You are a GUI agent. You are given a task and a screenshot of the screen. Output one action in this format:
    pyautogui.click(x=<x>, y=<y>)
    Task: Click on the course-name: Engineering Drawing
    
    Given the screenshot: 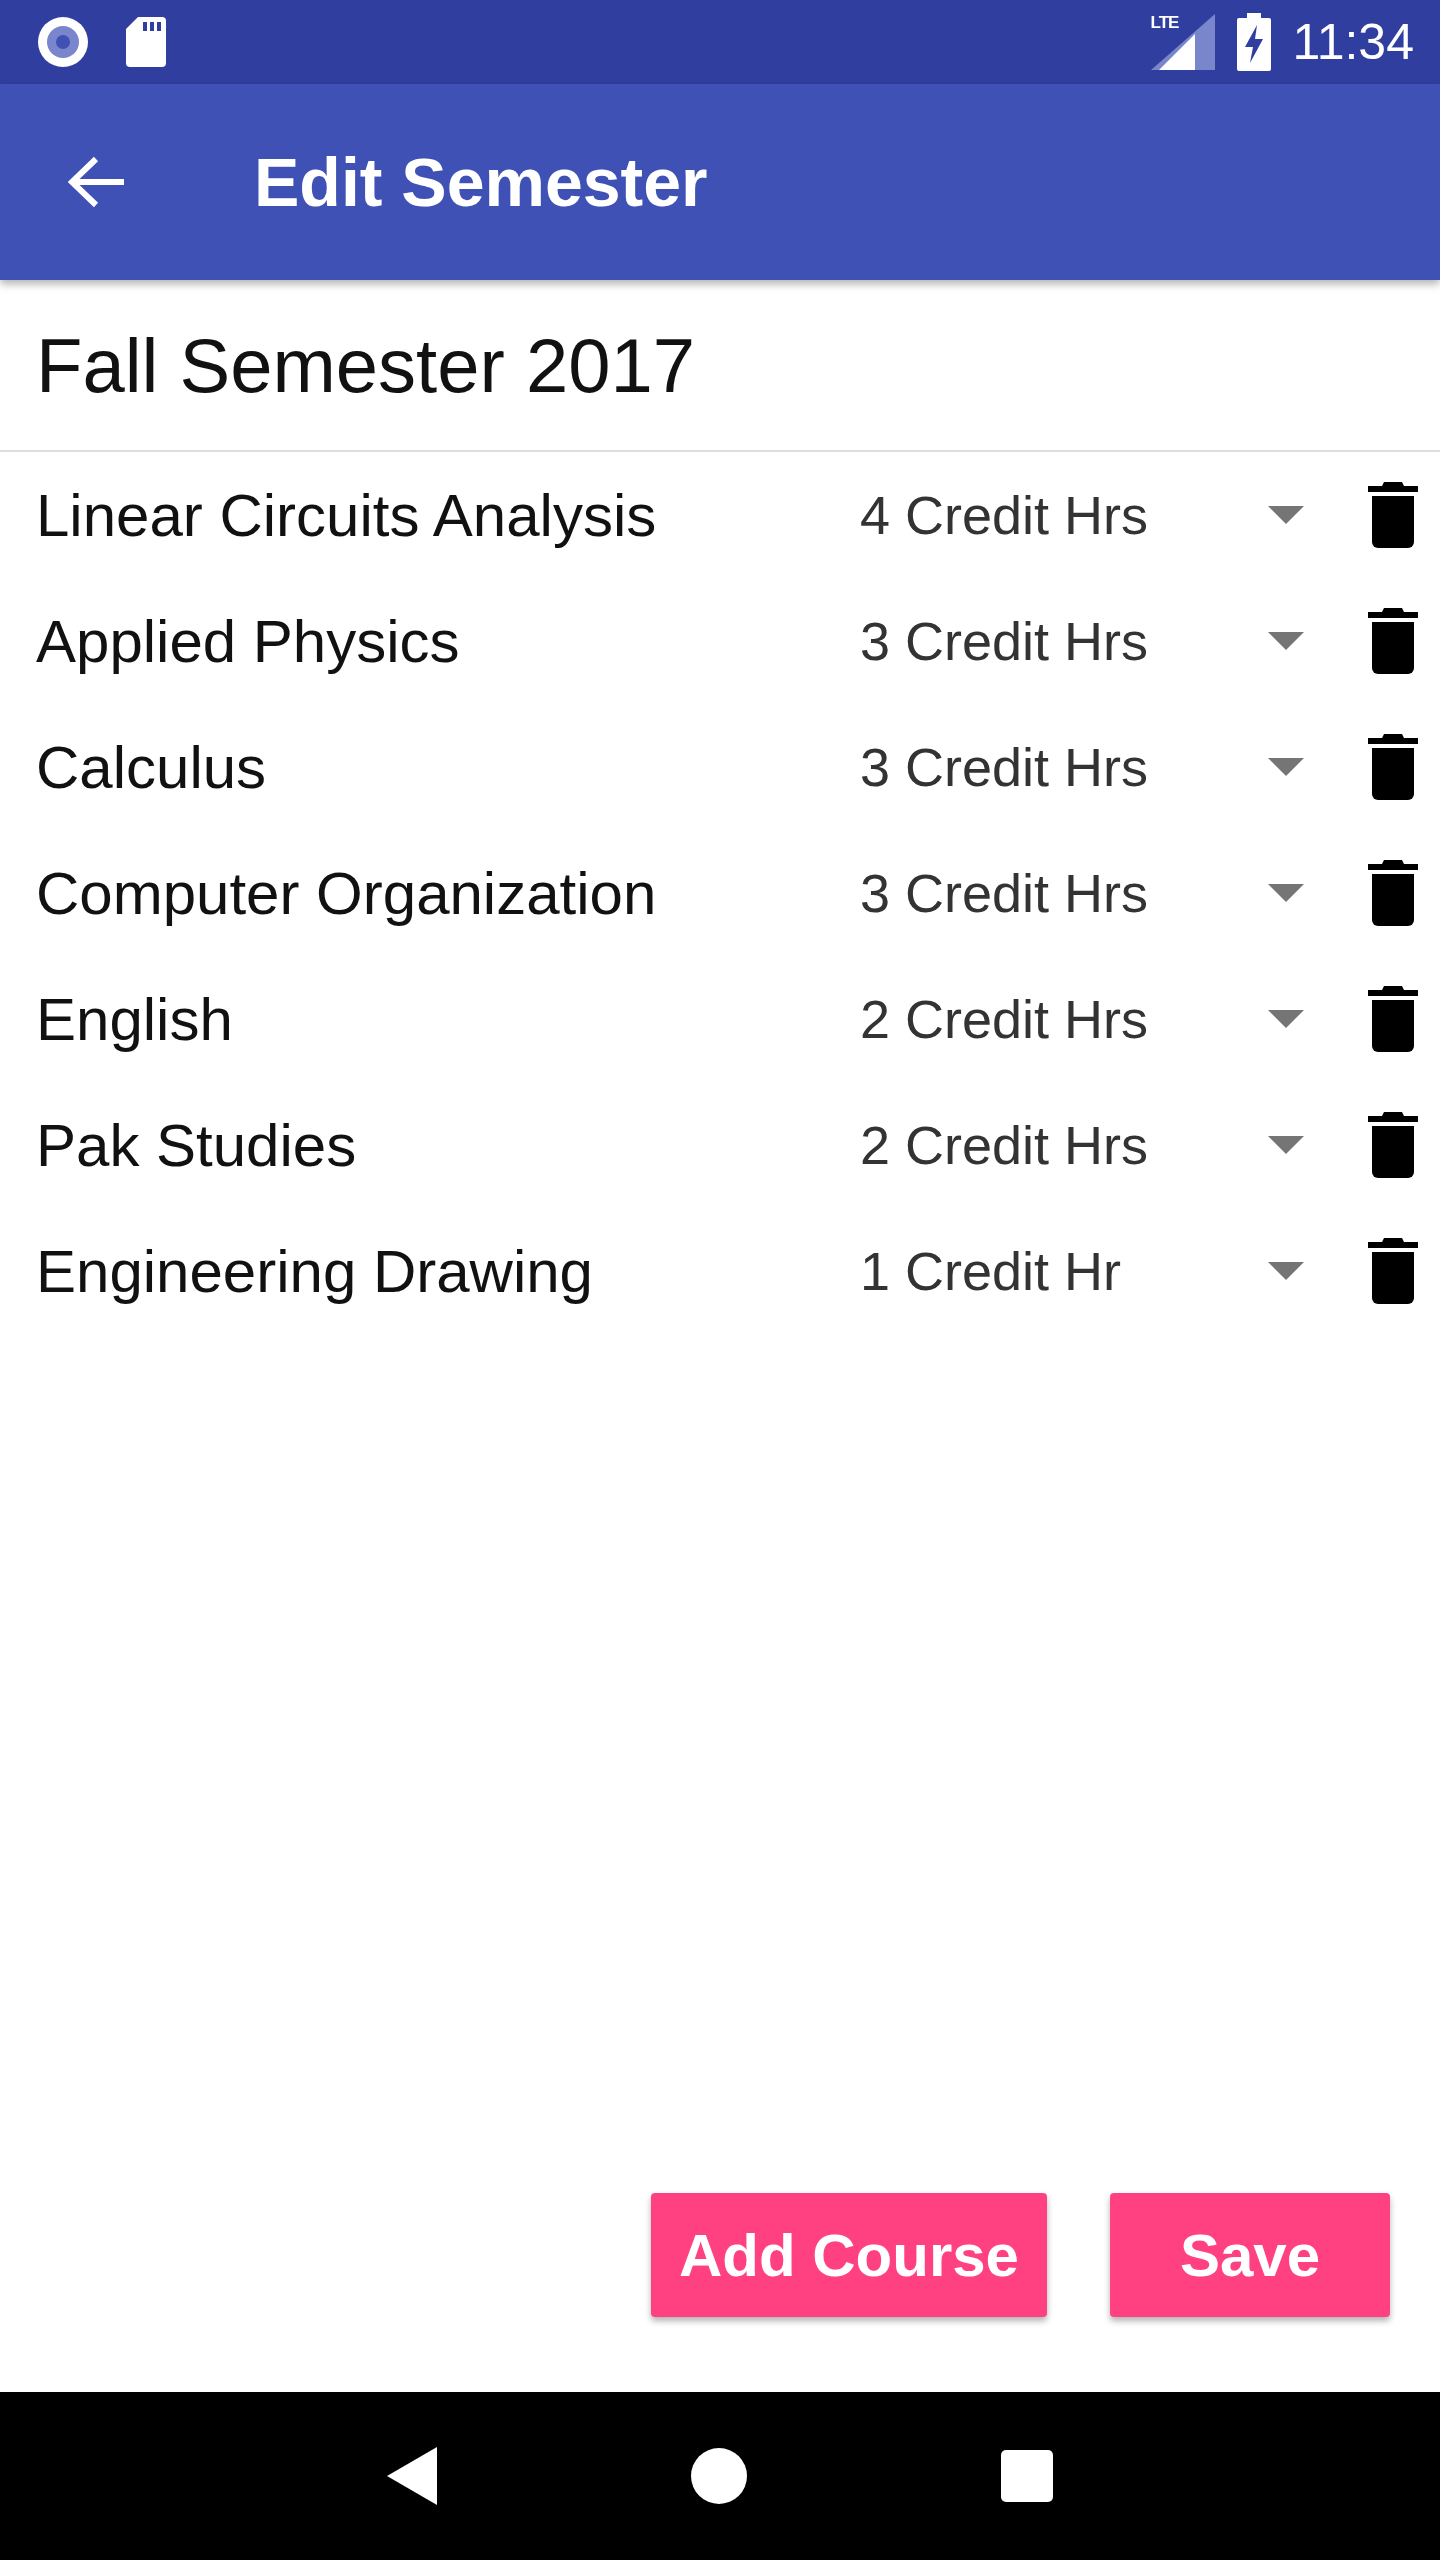 What is the action you would take?
    pyautogui.click(x=315, y=1271)
    